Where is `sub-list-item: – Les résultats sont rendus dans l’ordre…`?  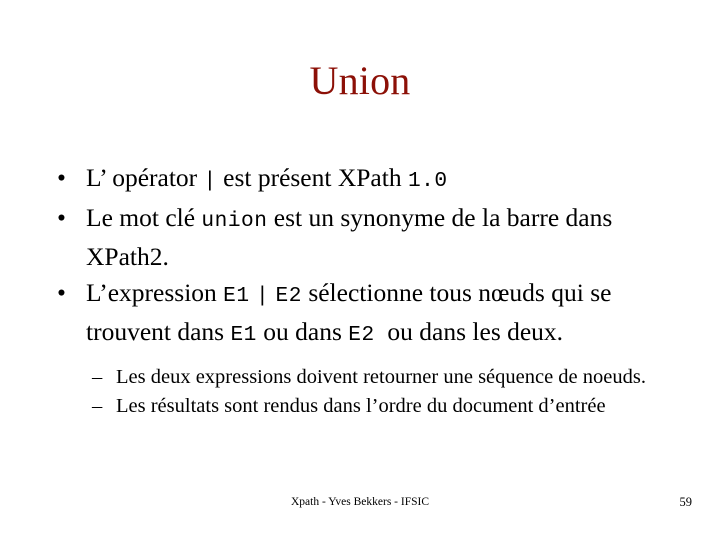 sub-list-item: – Les résultats sont rendus dans l’ordre… is located at coordinates (394, 406).